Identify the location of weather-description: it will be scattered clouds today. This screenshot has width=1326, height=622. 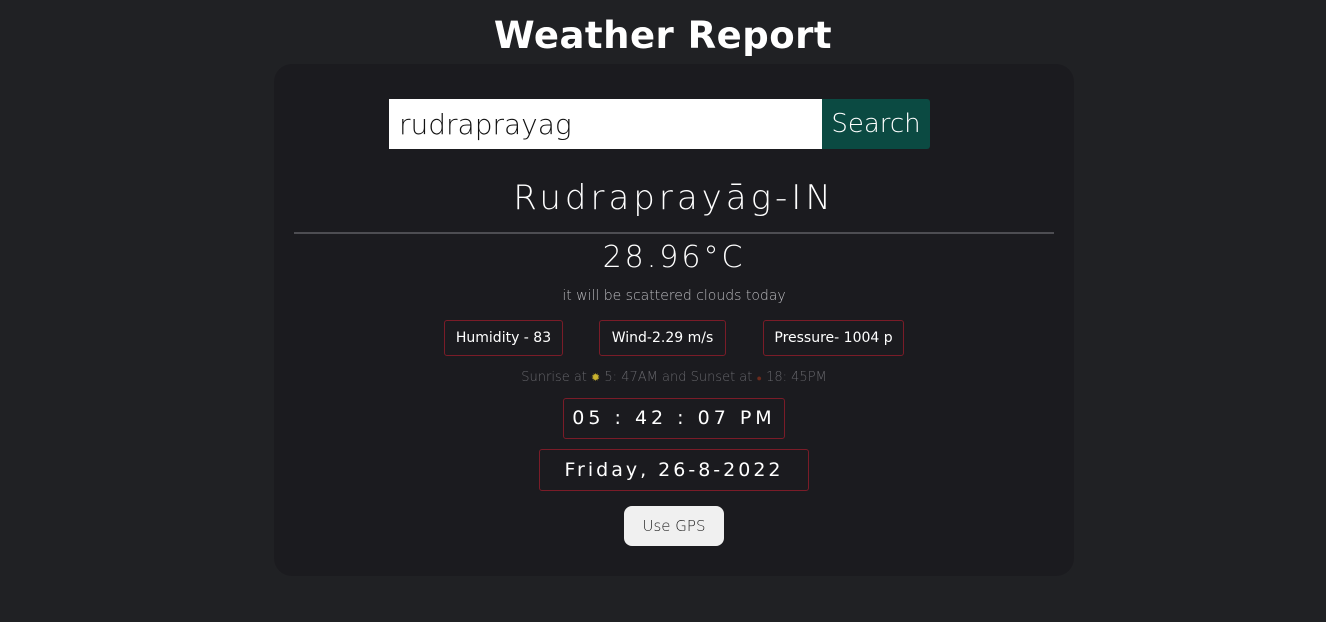
(674, 296).